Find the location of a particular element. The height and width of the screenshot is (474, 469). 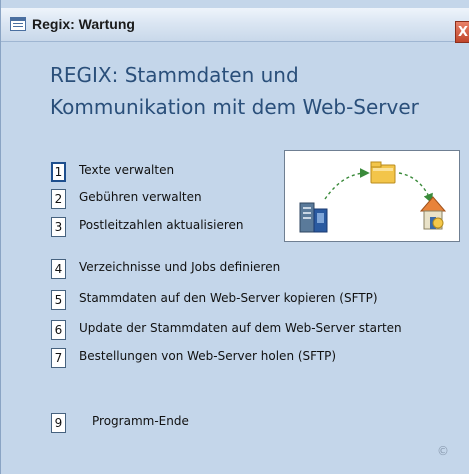

server-icon is located at coordinates (313, 217).